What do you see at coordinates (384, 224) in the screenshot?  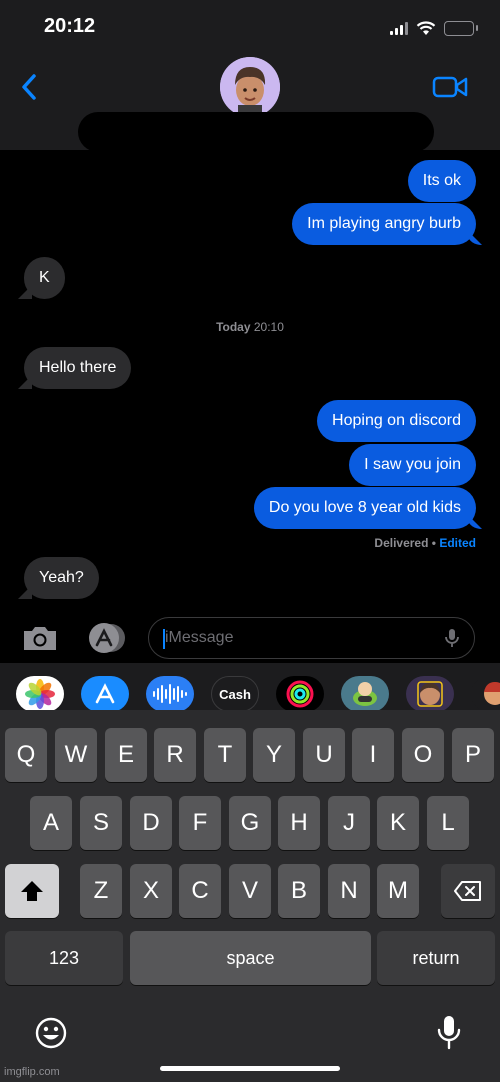 I see `outgoing-message: Im playing angry burb` at bounding box center [384, 224].